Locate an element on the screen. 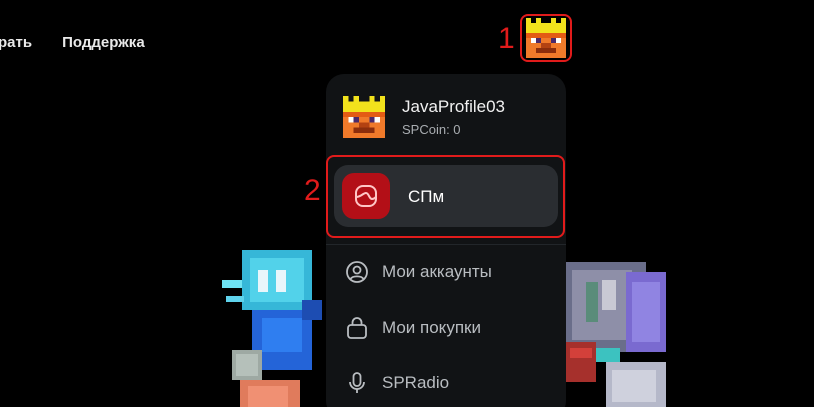  top-nav: рать Поддержка is located at coordinates (72, 42).